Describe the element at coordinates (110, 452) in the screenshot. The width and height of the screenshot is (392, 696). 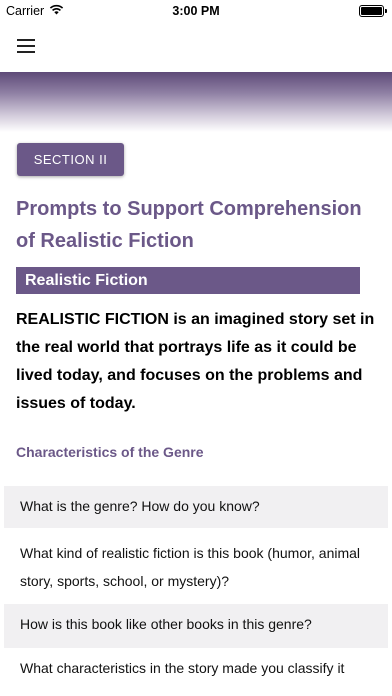
I see `characteristics-heading: Characteristics of the Genre` at that location.